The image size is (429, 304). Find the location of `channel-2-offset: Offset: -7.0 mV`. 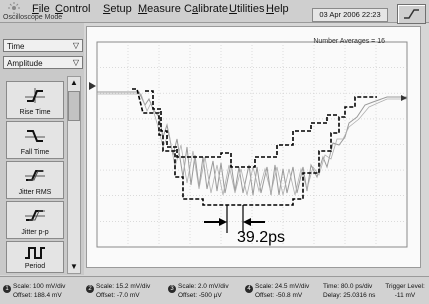

channel-2-offset: Offset: -7.0 mV is located at coordinates (118, 295).